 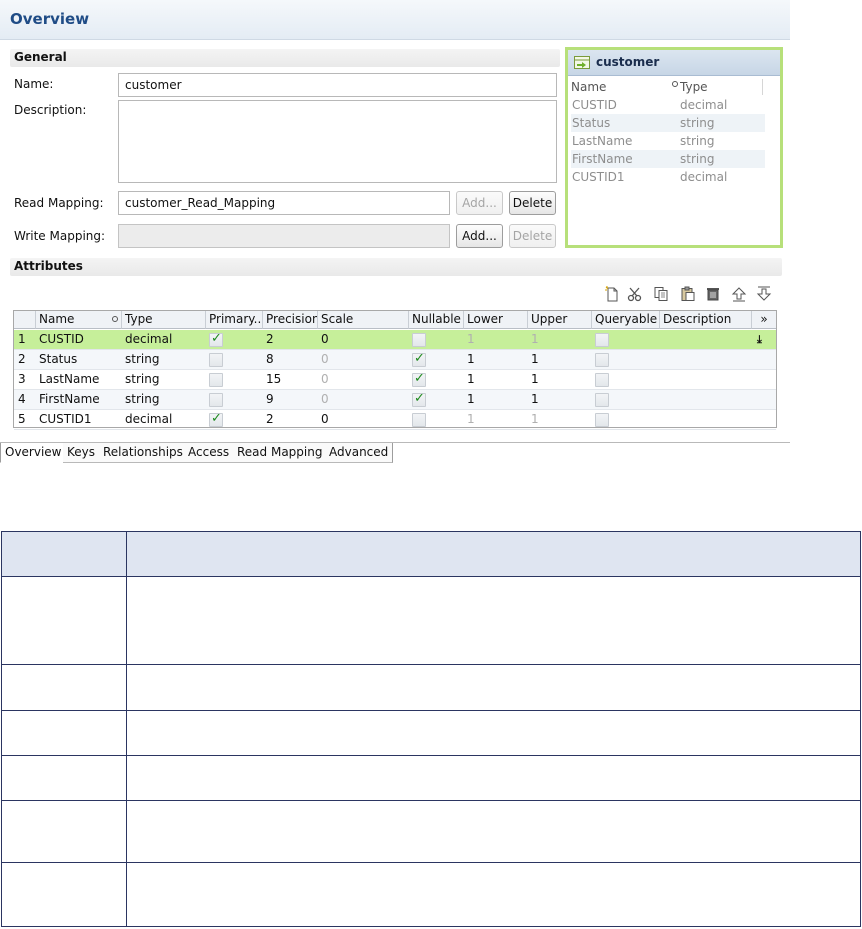 I want to click on attribute-name-cell: Status, so click(x=58, y=360).